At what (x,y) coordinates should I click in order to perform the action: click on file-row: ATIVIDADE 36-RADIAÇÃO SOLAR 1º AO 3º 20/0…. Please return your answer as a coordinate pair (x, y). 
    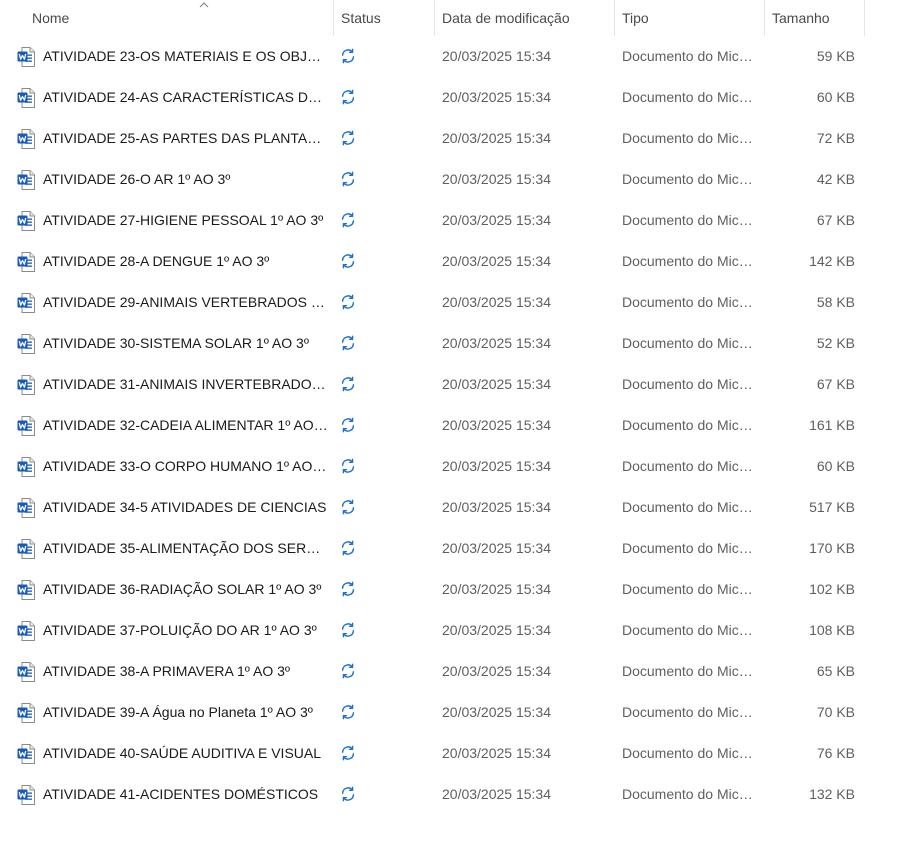
    Looking at the image, I should click on (452, 589).